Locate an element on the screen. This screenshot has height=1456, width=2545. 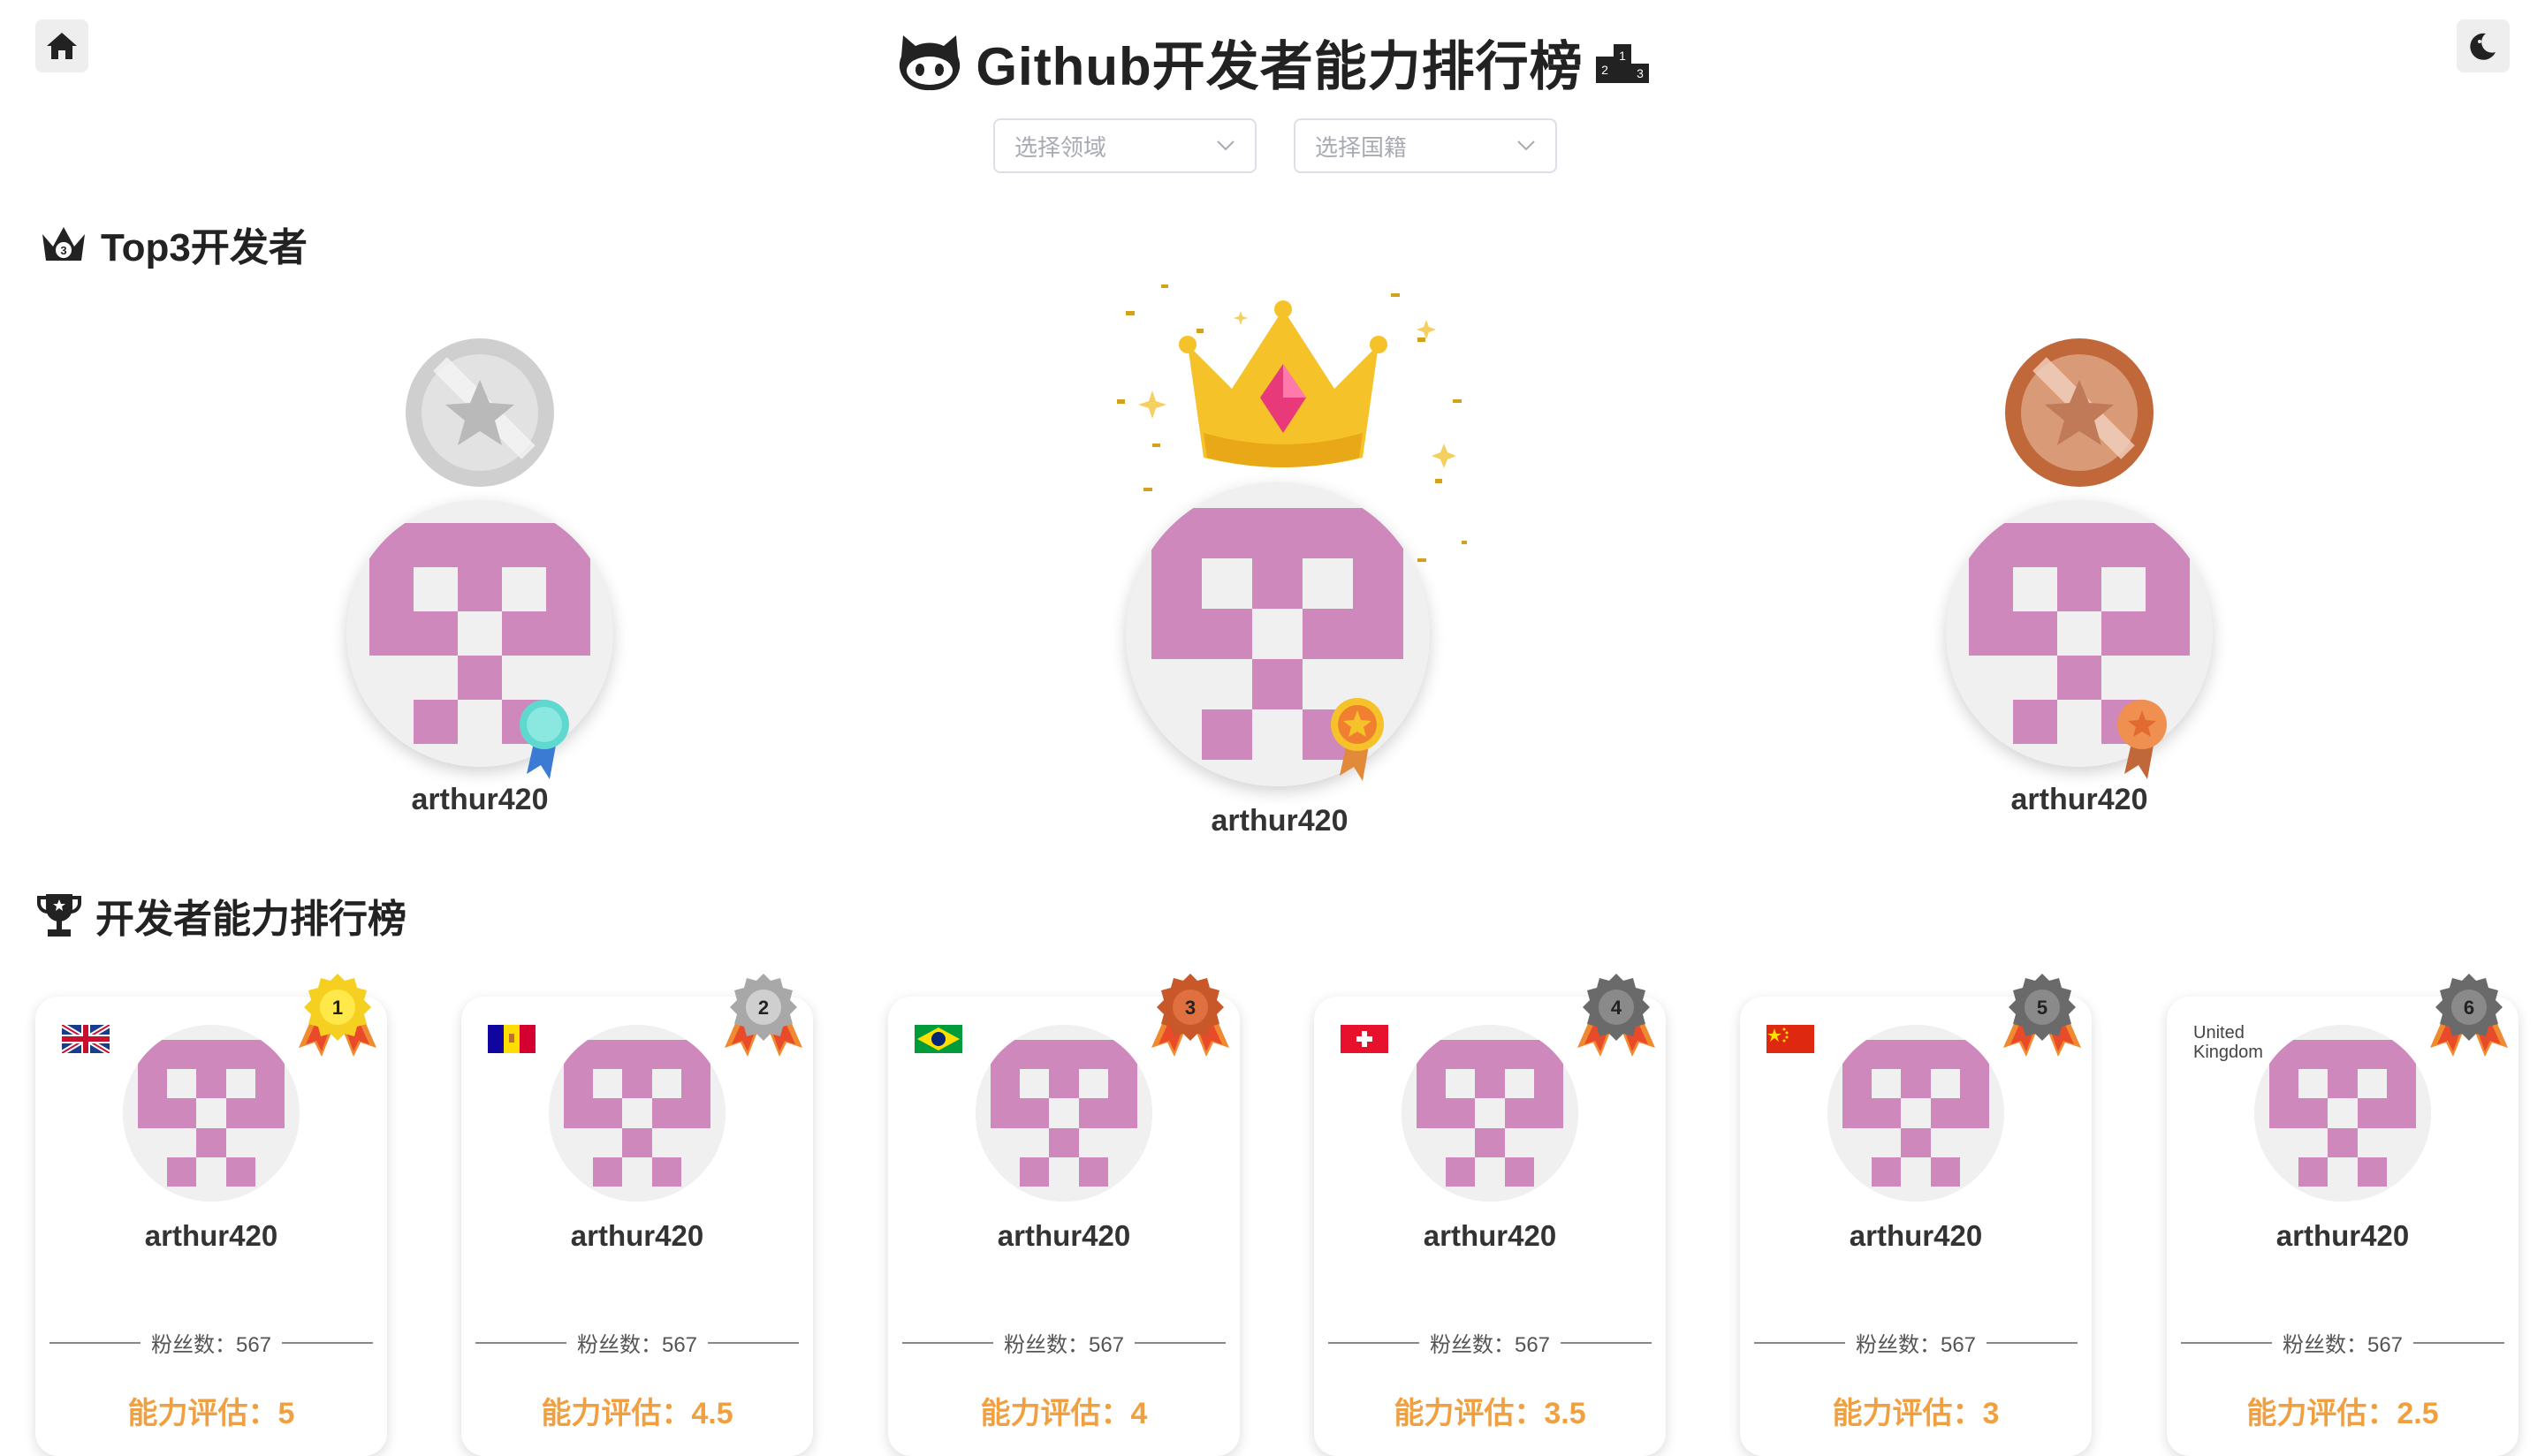
country-select-placeholder: 选择国籍 is located at coordinates (1361, 147).